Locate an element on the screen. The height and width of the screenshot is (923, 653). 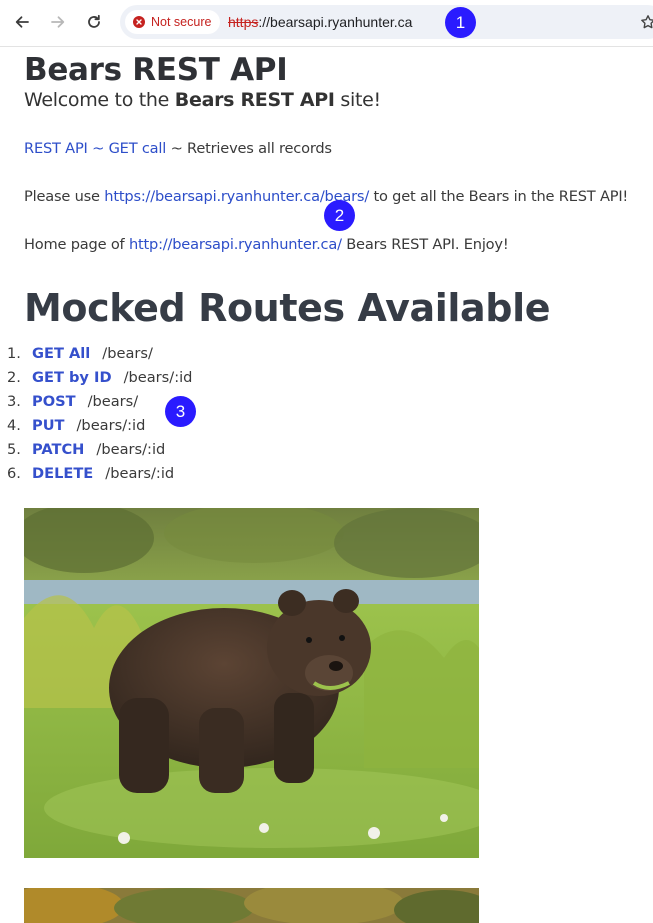
route-item: 5. PATCH/bears/:id is located at coordinates (96, 449).